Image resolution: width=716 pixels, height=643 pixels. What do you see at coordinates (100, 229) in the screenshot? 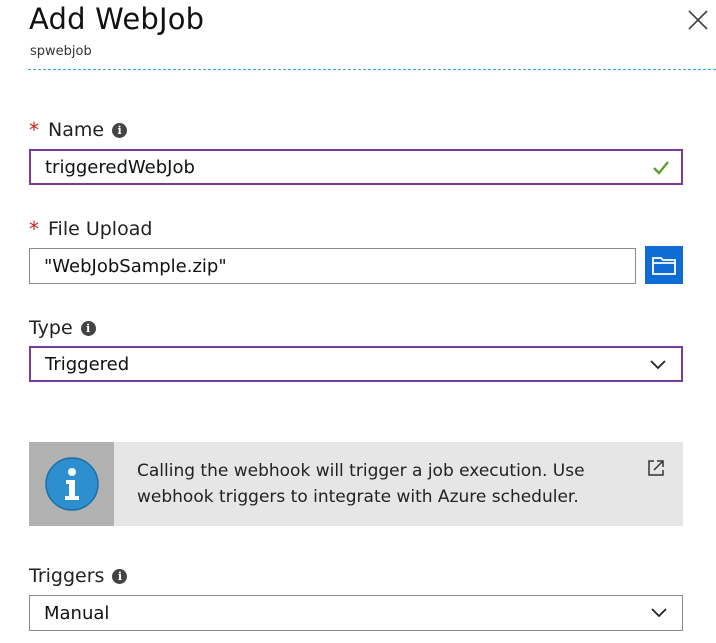
I see `file-upload-label-text: File Upload` at bounding box center [100, 229].